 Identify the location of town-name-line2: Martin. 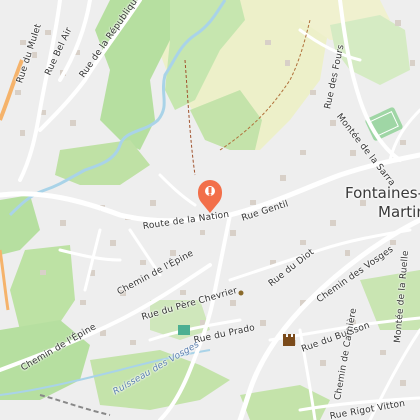
(399, 212).